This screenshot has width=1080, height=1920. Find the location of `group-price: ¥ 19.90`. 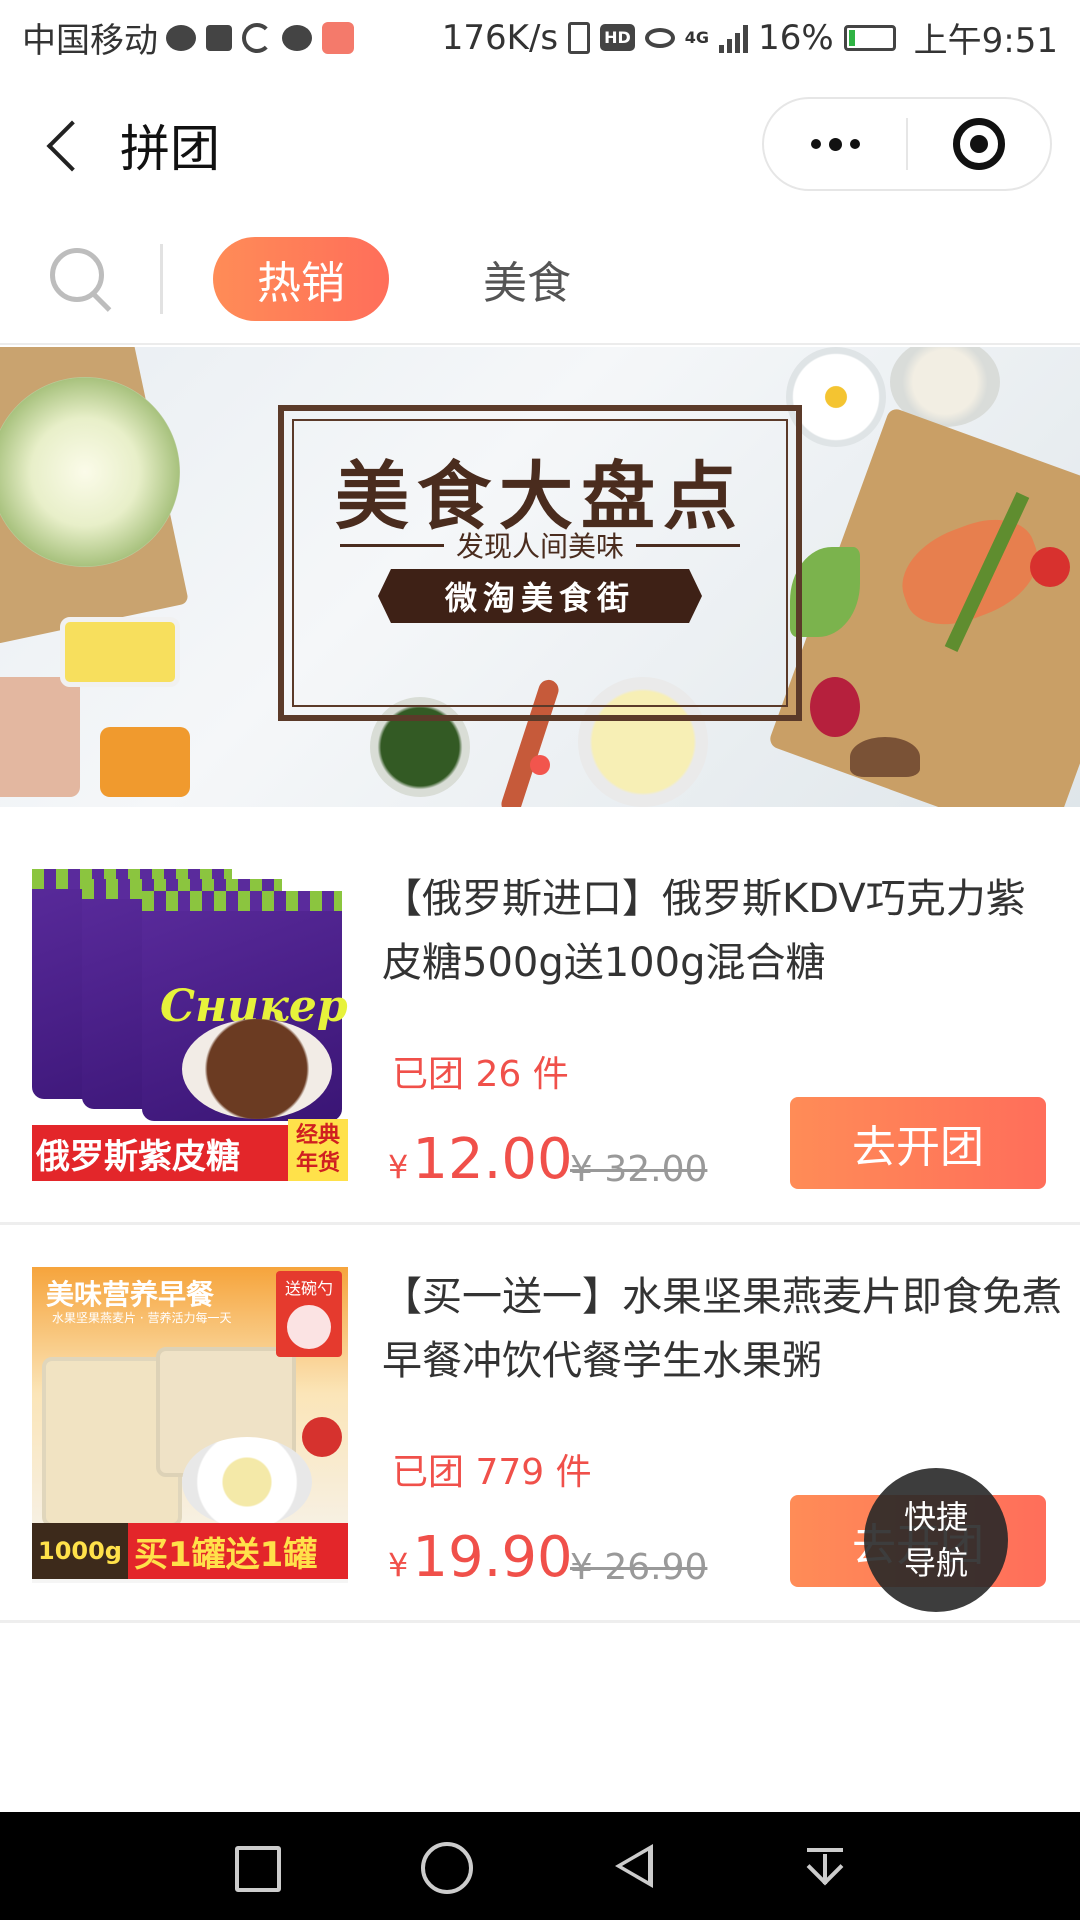

group-price: ¥ 19.90 is located at coordinates (480, 1557).